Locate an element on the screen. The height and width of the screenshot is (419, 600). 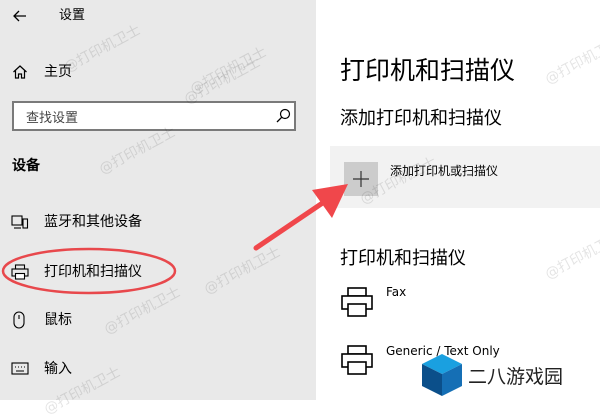
sidebar-item-label: 鼠标 is located at coordinates (58, 320).